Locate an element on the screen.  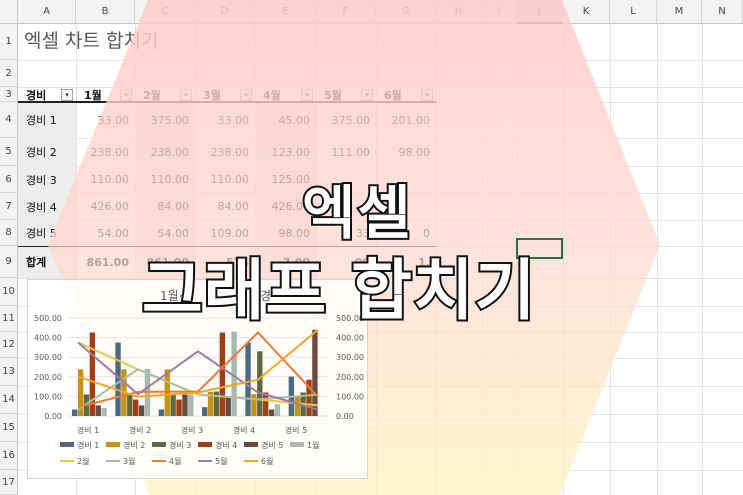
chart-y-tick-right: 300.00 is located at coordinates (350, 357).